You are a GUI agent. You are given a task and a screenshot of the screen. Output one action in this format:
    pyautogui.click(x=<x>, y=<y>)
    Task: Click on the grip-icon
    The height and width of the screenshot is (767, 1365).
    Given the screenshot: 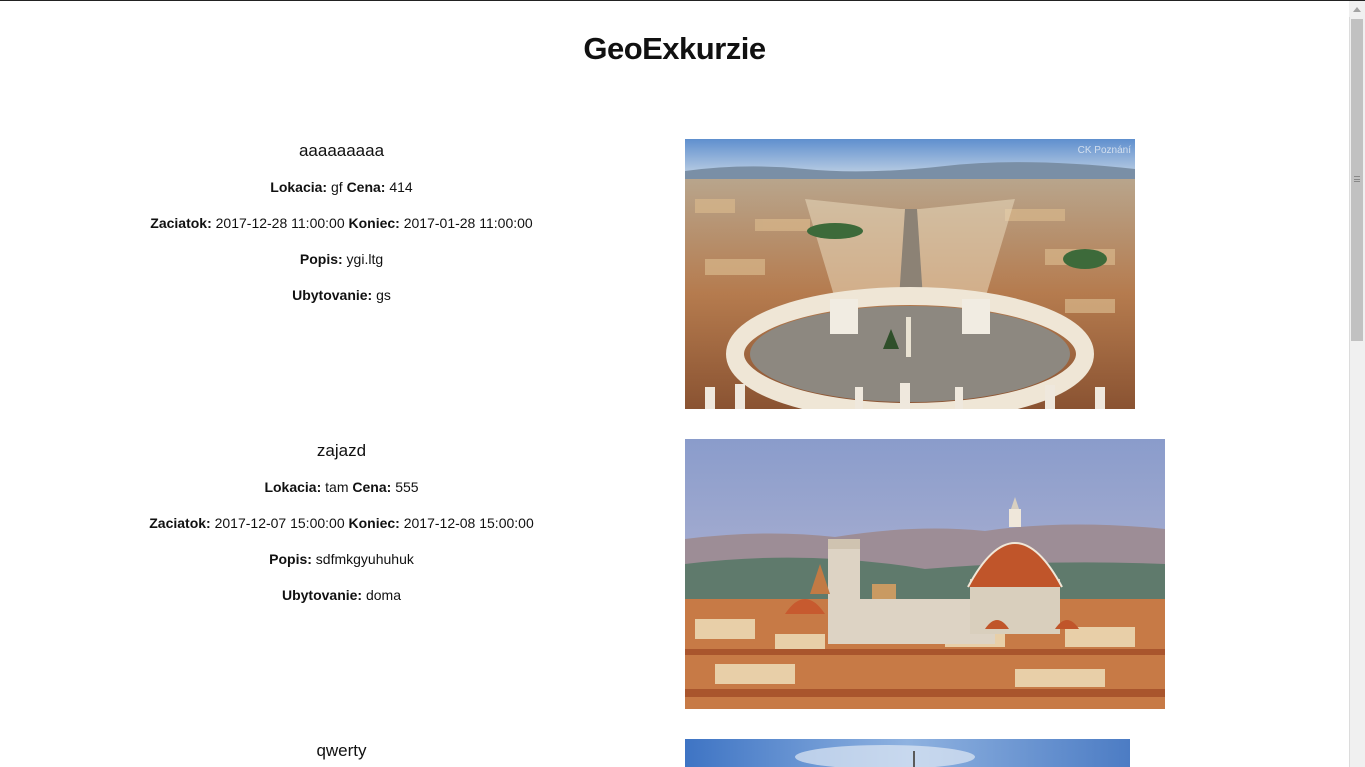 What is the action you would take?
    pyautogui.click(x=1357, y=179)
    